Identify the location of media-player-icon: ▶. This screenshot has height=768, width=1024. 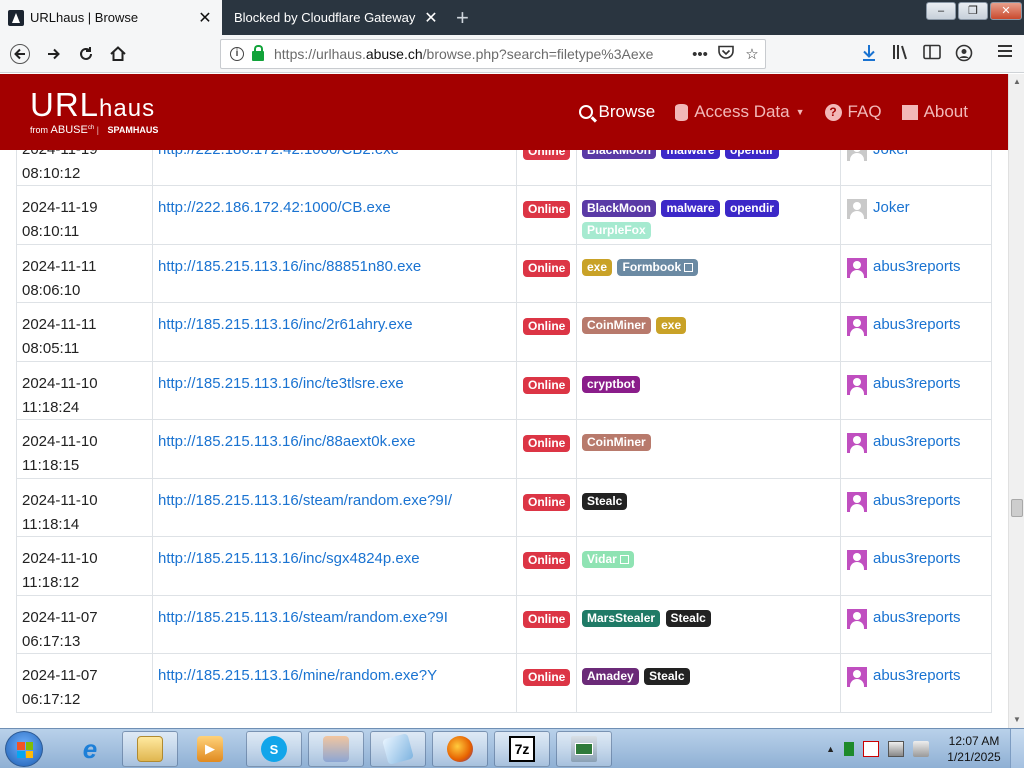
(210, 749).